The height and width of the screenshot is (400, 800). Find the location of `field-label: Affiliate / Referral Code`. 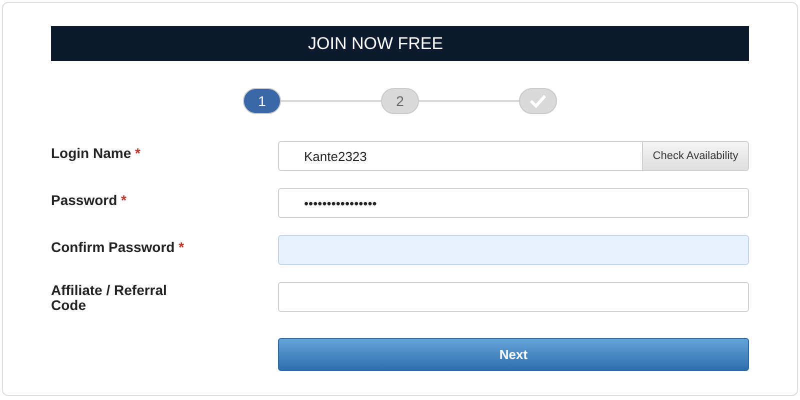

field-label: Affiliate / Referral Code is located at coordinates (109, 298).